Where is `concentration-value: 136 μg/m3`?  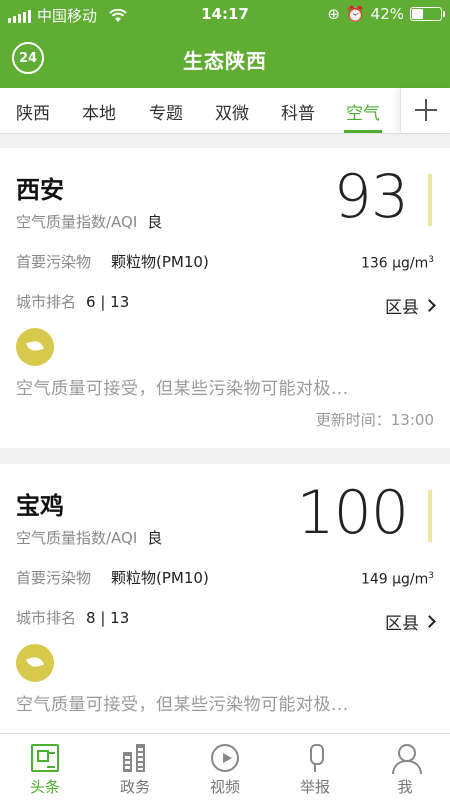
concentration-value: 136 μg/m3 is located at coordinates (397, 263).